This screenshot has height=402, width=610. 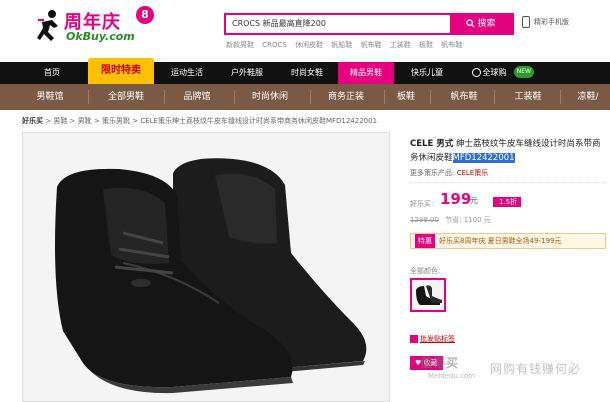 I want to click on breadcrumb-link: 策乐男靴, so click(x=116, y=121).